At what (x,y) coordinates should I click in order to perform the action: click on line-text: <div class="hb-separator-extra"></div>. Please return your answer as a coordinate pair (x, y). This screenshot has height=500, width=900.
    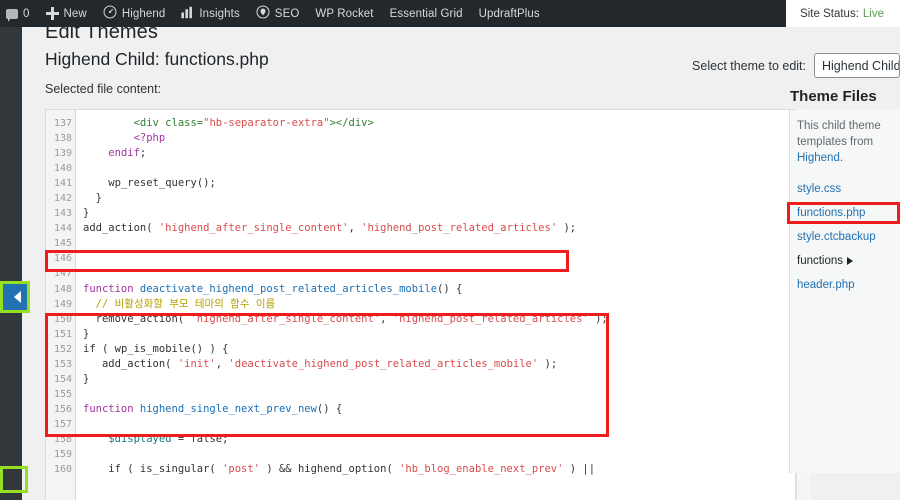
    Looking at the image, I should click on (253, 123).